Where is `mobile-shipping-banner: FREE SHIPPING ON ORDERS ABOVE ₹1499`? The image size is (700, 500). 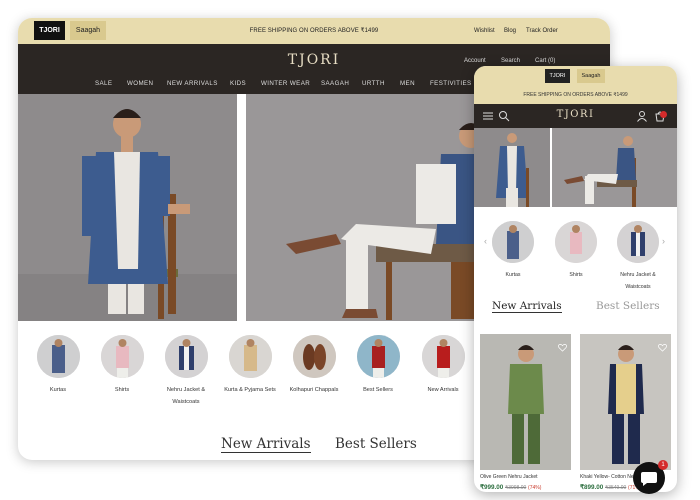 mobile-shipping-banner: FREE SHIPPING ON ORDERS ABOVE ₹1499 is located at coordinates (575, 95).